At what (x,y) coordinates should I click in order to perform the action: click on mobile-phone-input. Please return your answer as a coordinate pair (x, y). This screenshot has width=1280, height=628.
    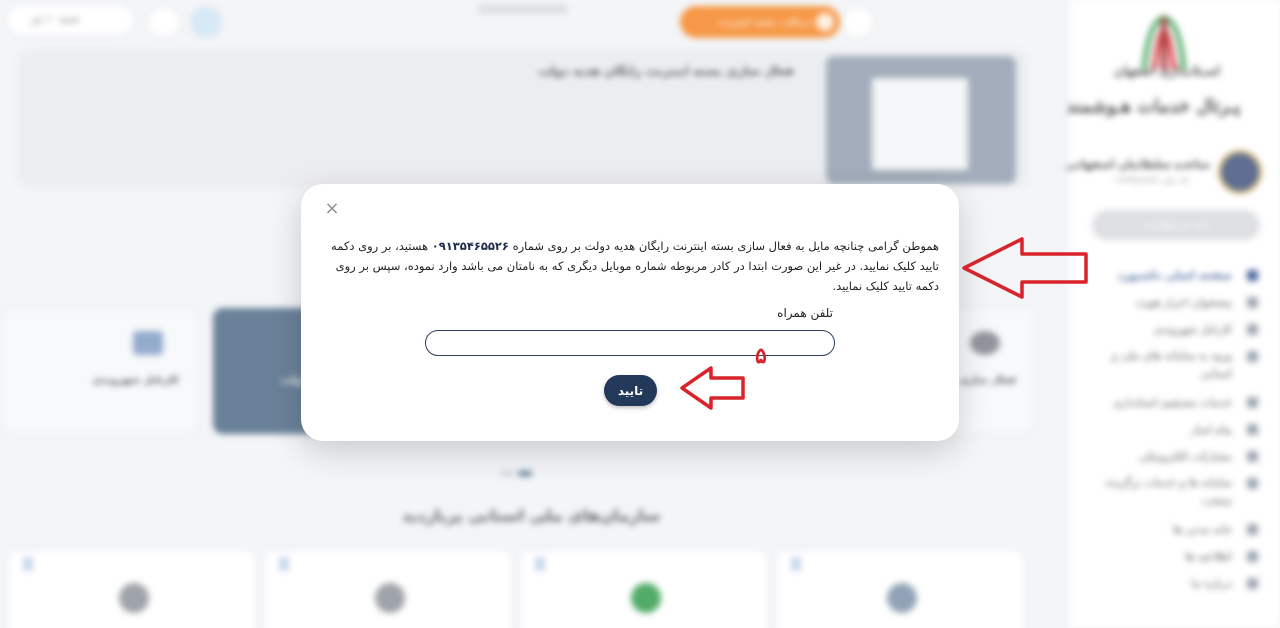
    Looking at the image, I should click on (630, 343).